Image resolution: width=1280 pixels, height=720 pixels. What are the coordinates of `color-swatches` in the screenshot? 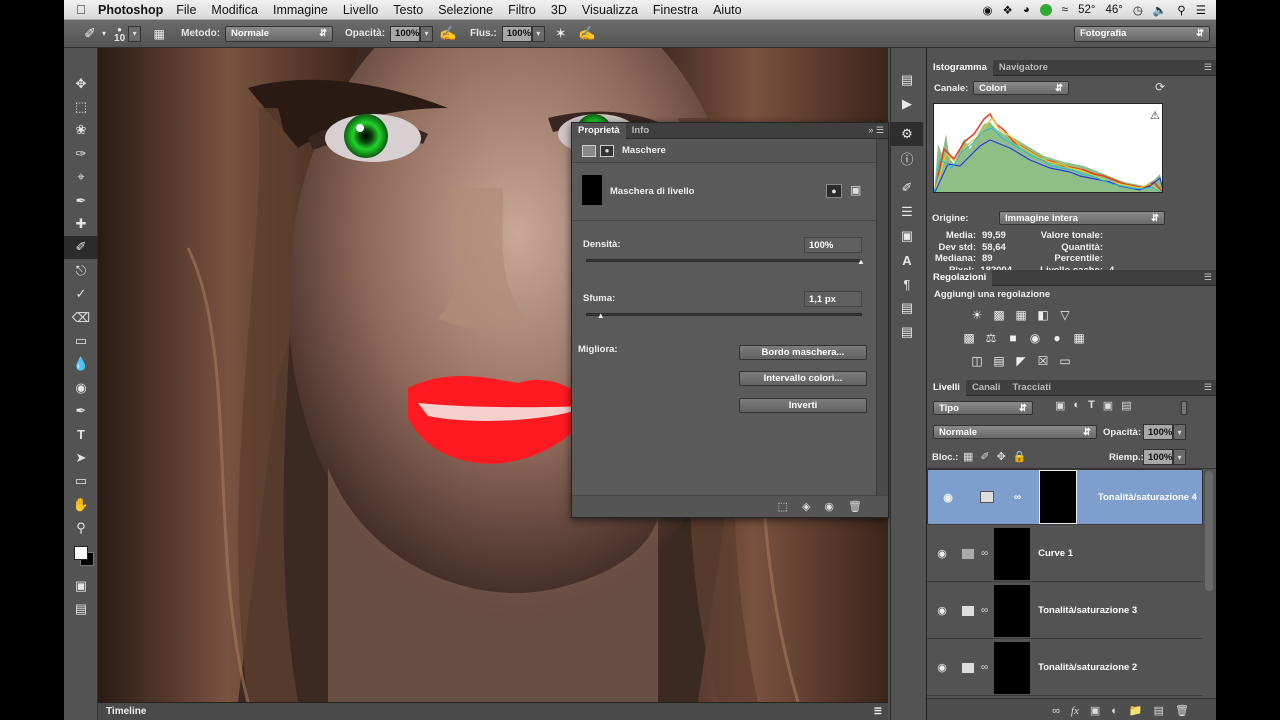 It's located at (80, 557).